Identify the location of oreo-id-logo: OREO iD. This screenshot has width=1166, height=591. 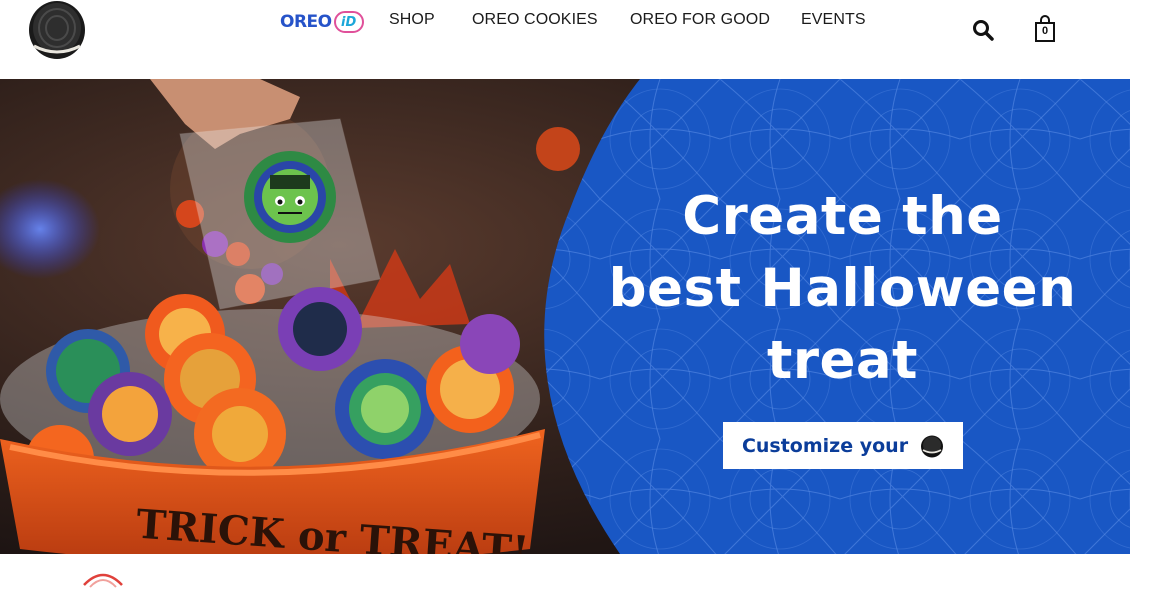
(322, 22).